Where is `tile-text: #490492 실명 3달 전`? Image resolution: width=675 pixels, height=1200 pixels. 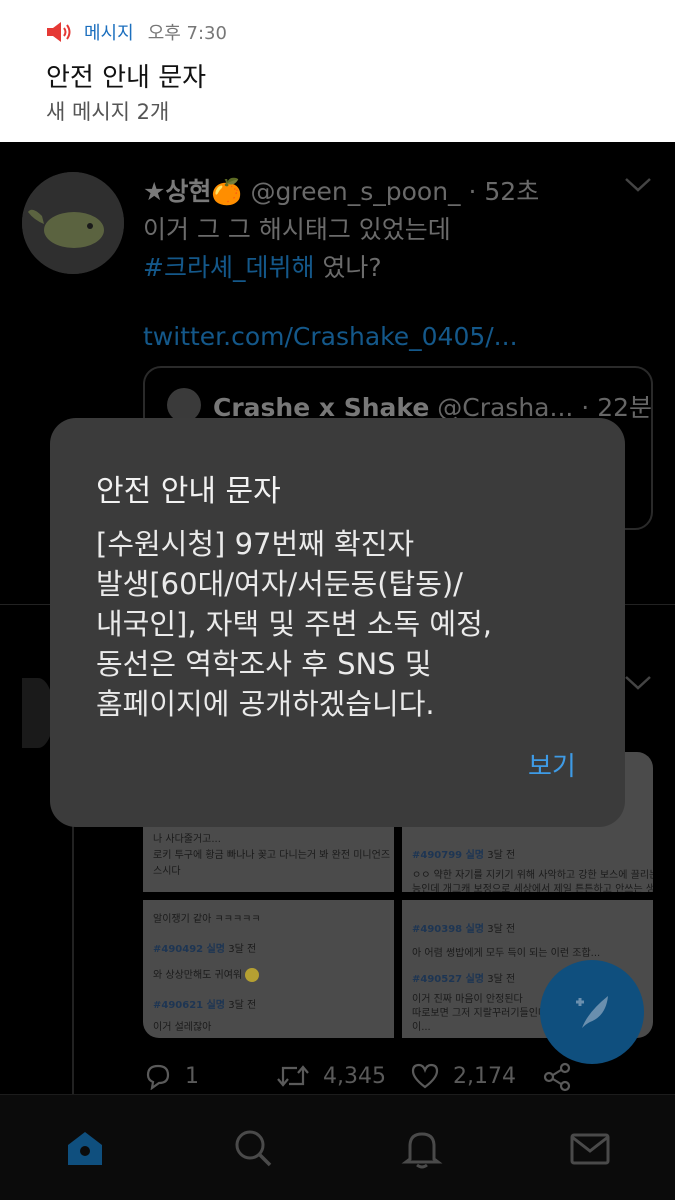
tile-text: #490492 실명 3달 전 is located at coordinates (204, 947).